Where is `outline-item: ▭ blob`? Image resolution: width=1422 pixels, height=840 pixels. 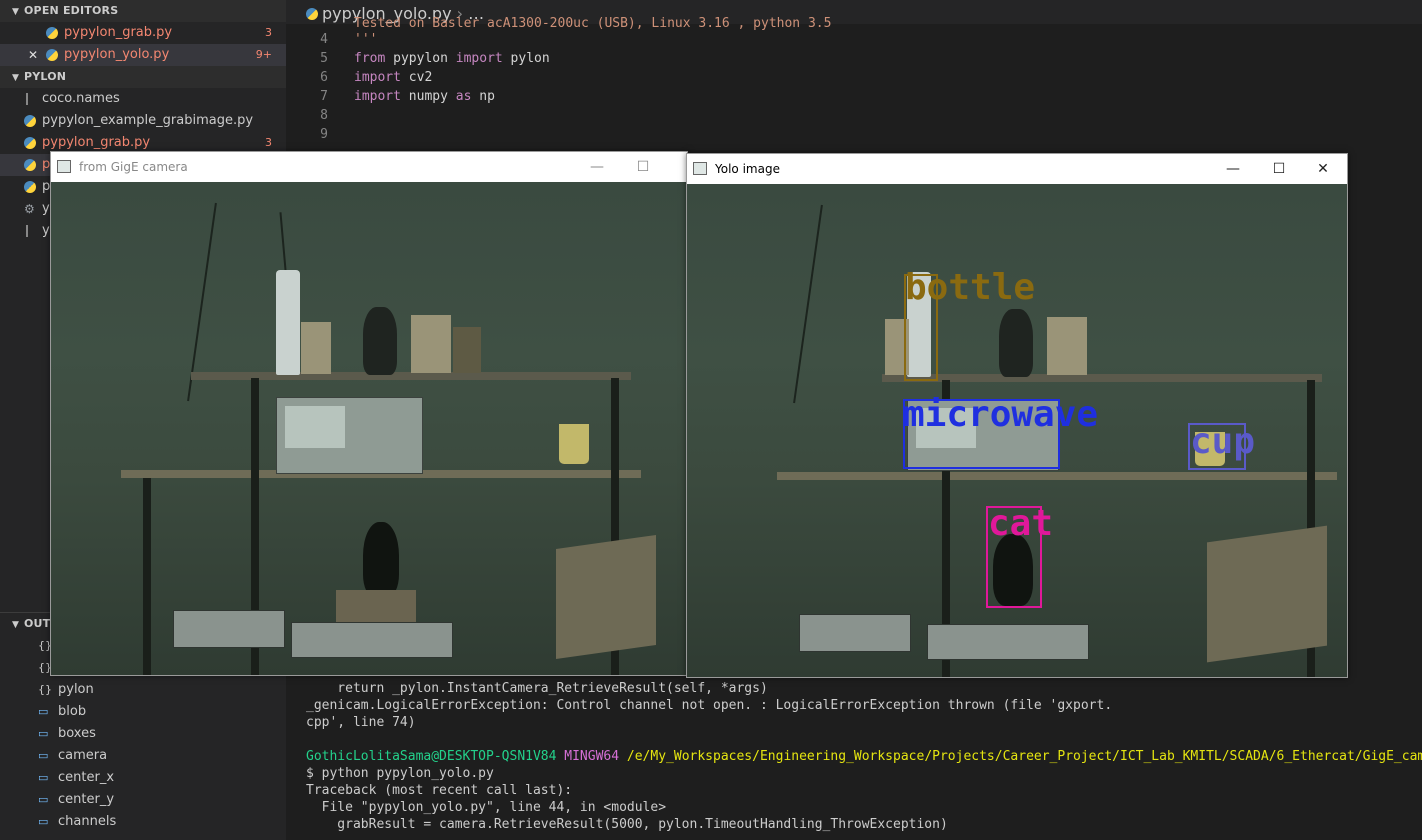
outline-item: ▭ blob is located at coordinates (143, 712).